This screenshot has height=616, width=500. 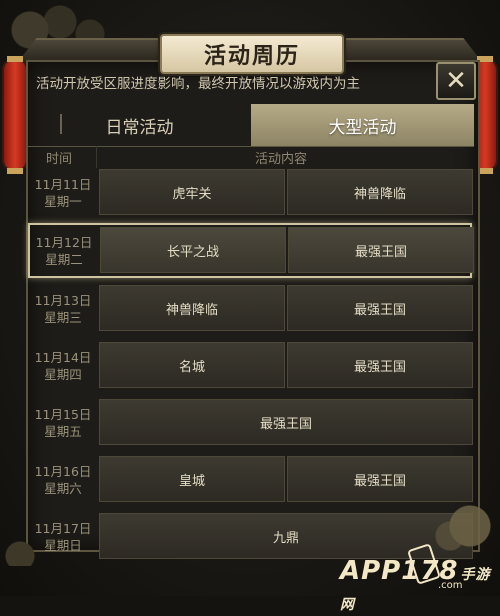 I want to click on close-icon: ✕, so click(x=456, y=81).